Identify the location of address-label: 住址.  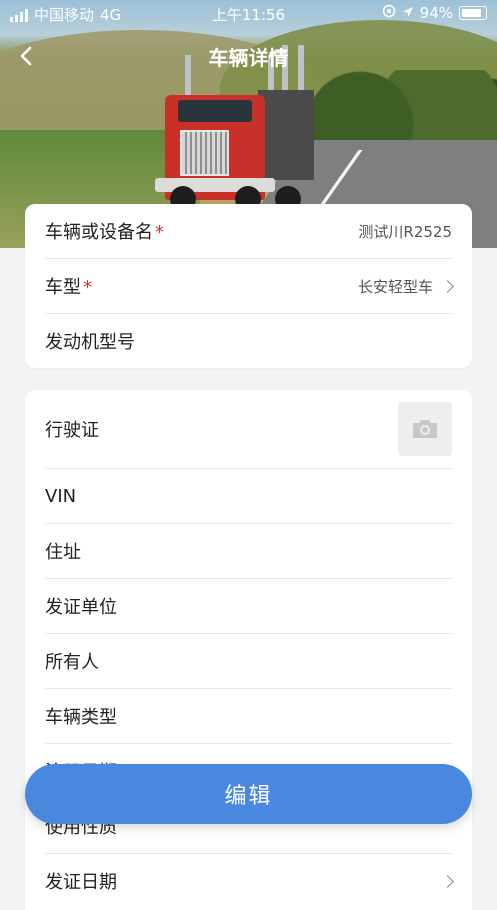
(63, 552).